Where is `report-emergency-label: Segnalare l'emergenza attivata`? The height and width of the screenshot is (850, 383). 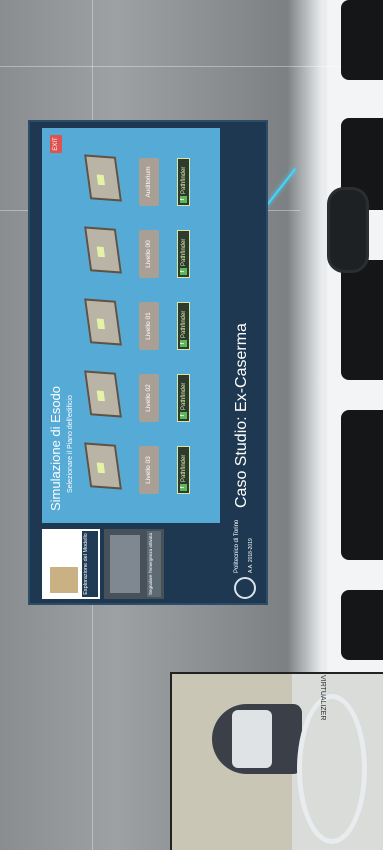
report-emergency-label: Segnalare l'emergenza attivata is located at coordinates (154, 564).